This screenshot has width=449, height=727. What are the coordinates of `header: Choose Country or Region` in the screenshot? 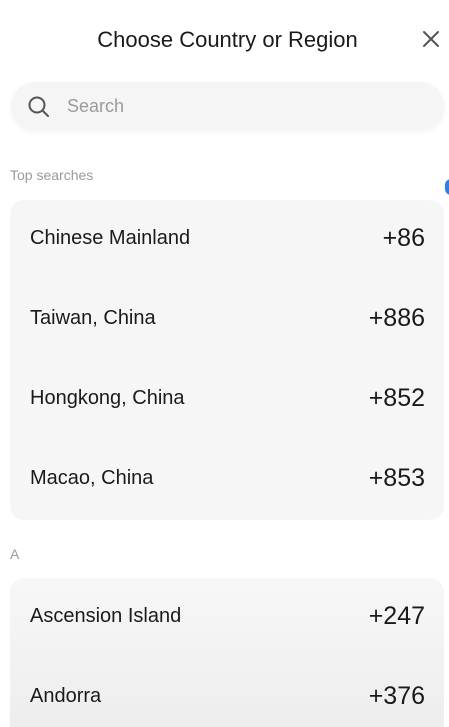 It's located at (224, 40).